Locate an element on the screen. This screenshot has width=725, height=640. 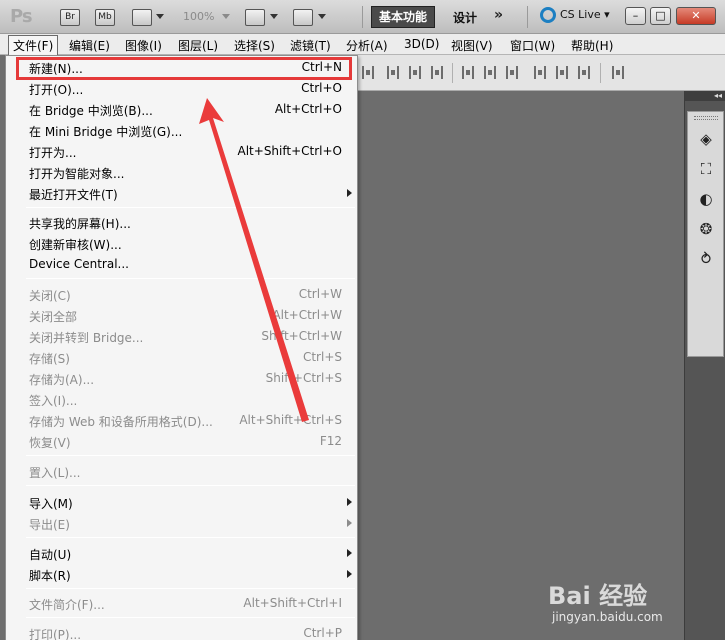
annotation-arrow-shape is located at coordinates (254, 260).